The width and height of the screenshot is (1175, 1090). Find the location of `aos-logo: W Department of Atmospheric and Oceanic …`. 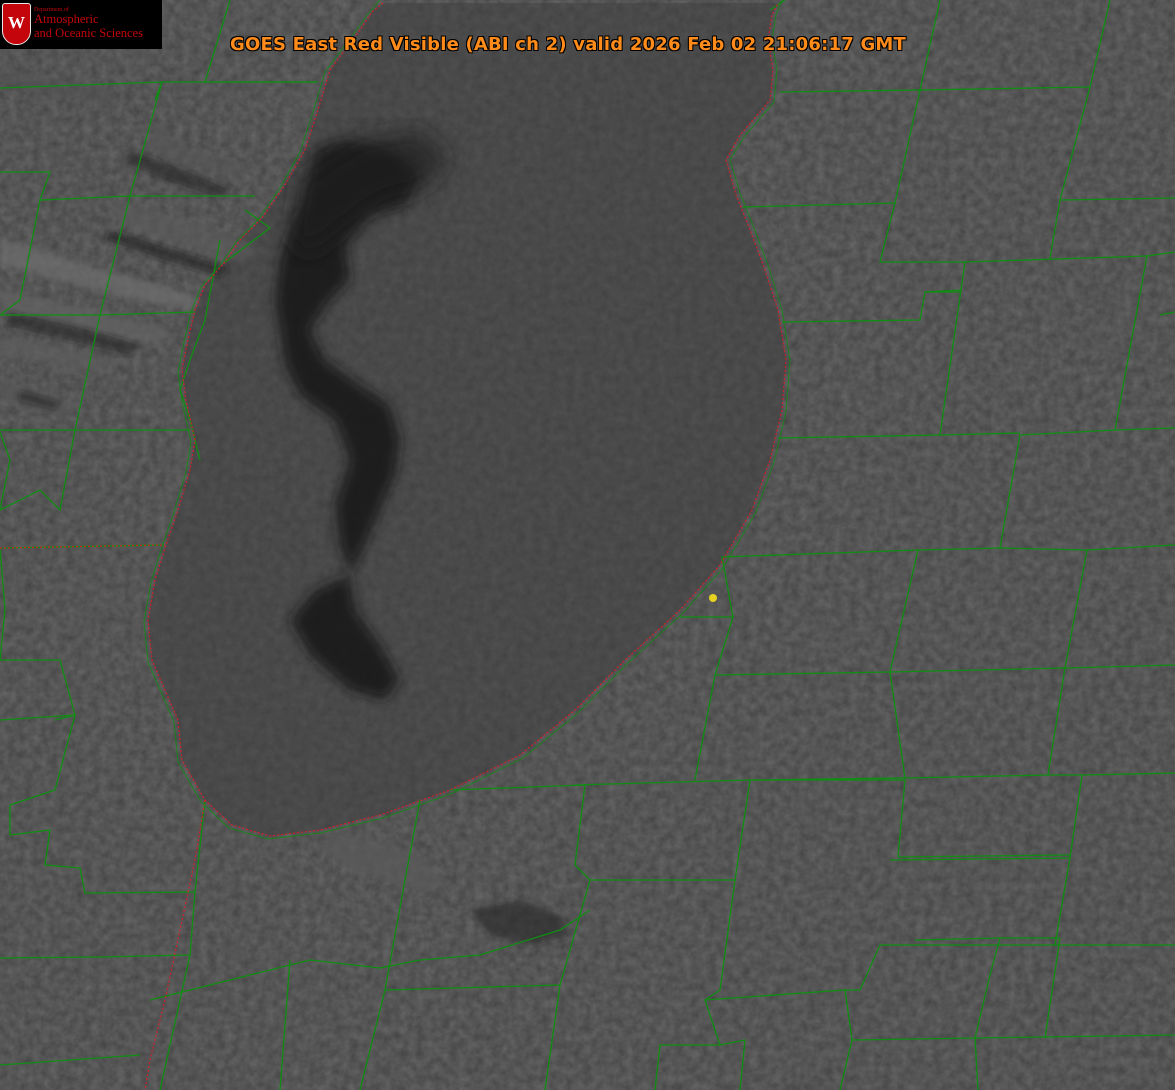

aos-logo: W Department of Atmospheric and Oceanic … is located at coordinates (81, 24).